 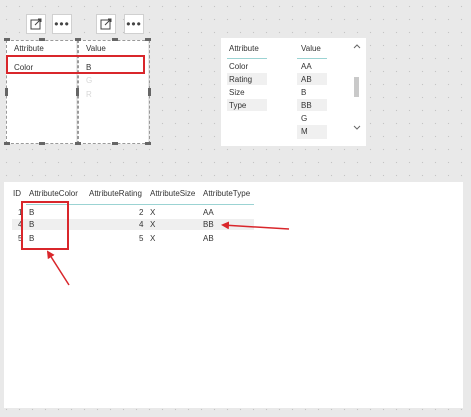 What do you see at coordinates (304, 92) in the screenshot?
I see `matrix-value-b: B` at bounding box center [304, 92].